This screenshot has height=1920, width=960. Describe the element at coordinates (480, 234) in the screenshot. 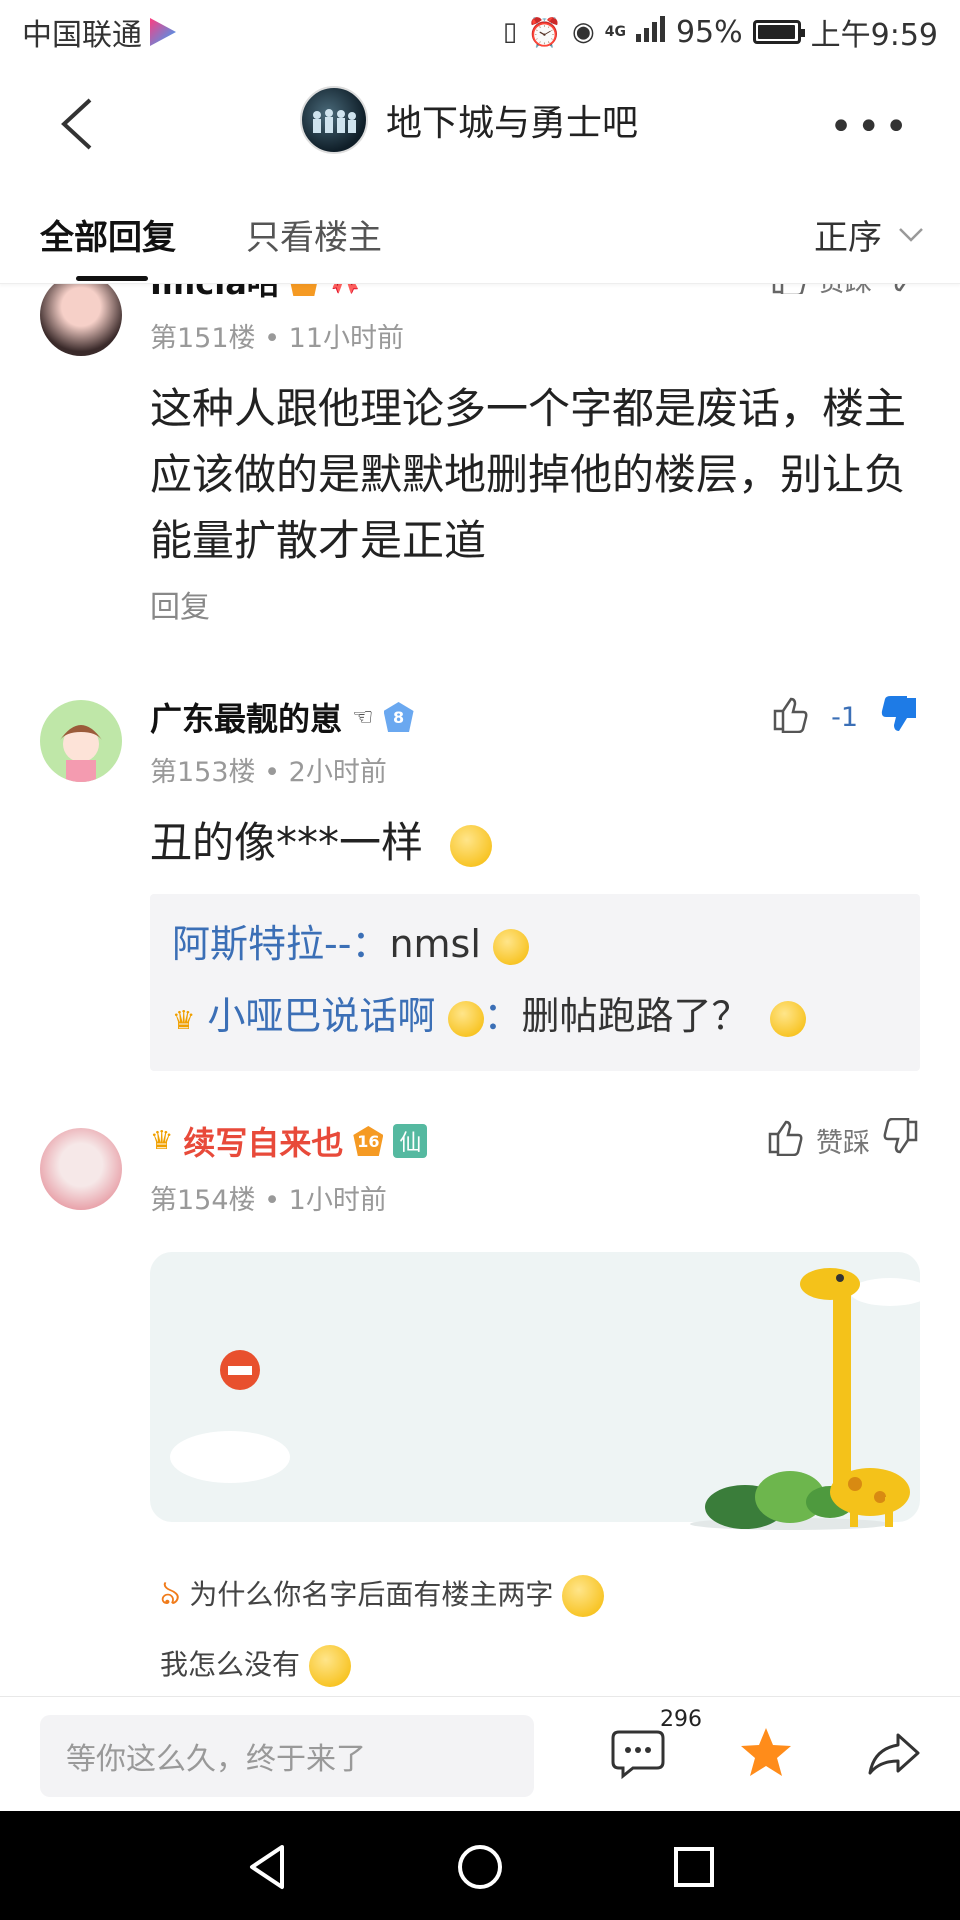

I see `reply-tabs: 全部回复 只看楼主 正序` at that location.